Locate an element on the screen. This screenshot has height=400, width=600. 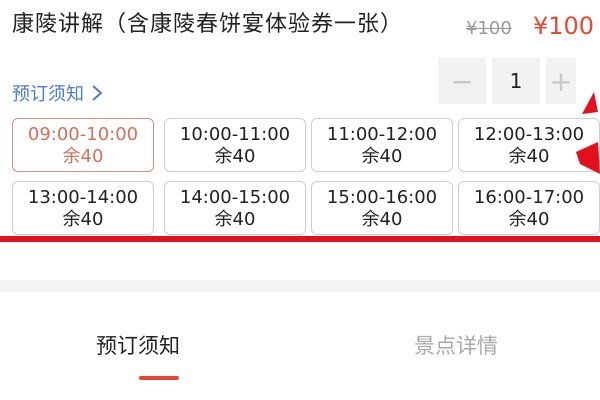
time-slot: 11:00-12:00 余40 is located at coordinates (382, 145).